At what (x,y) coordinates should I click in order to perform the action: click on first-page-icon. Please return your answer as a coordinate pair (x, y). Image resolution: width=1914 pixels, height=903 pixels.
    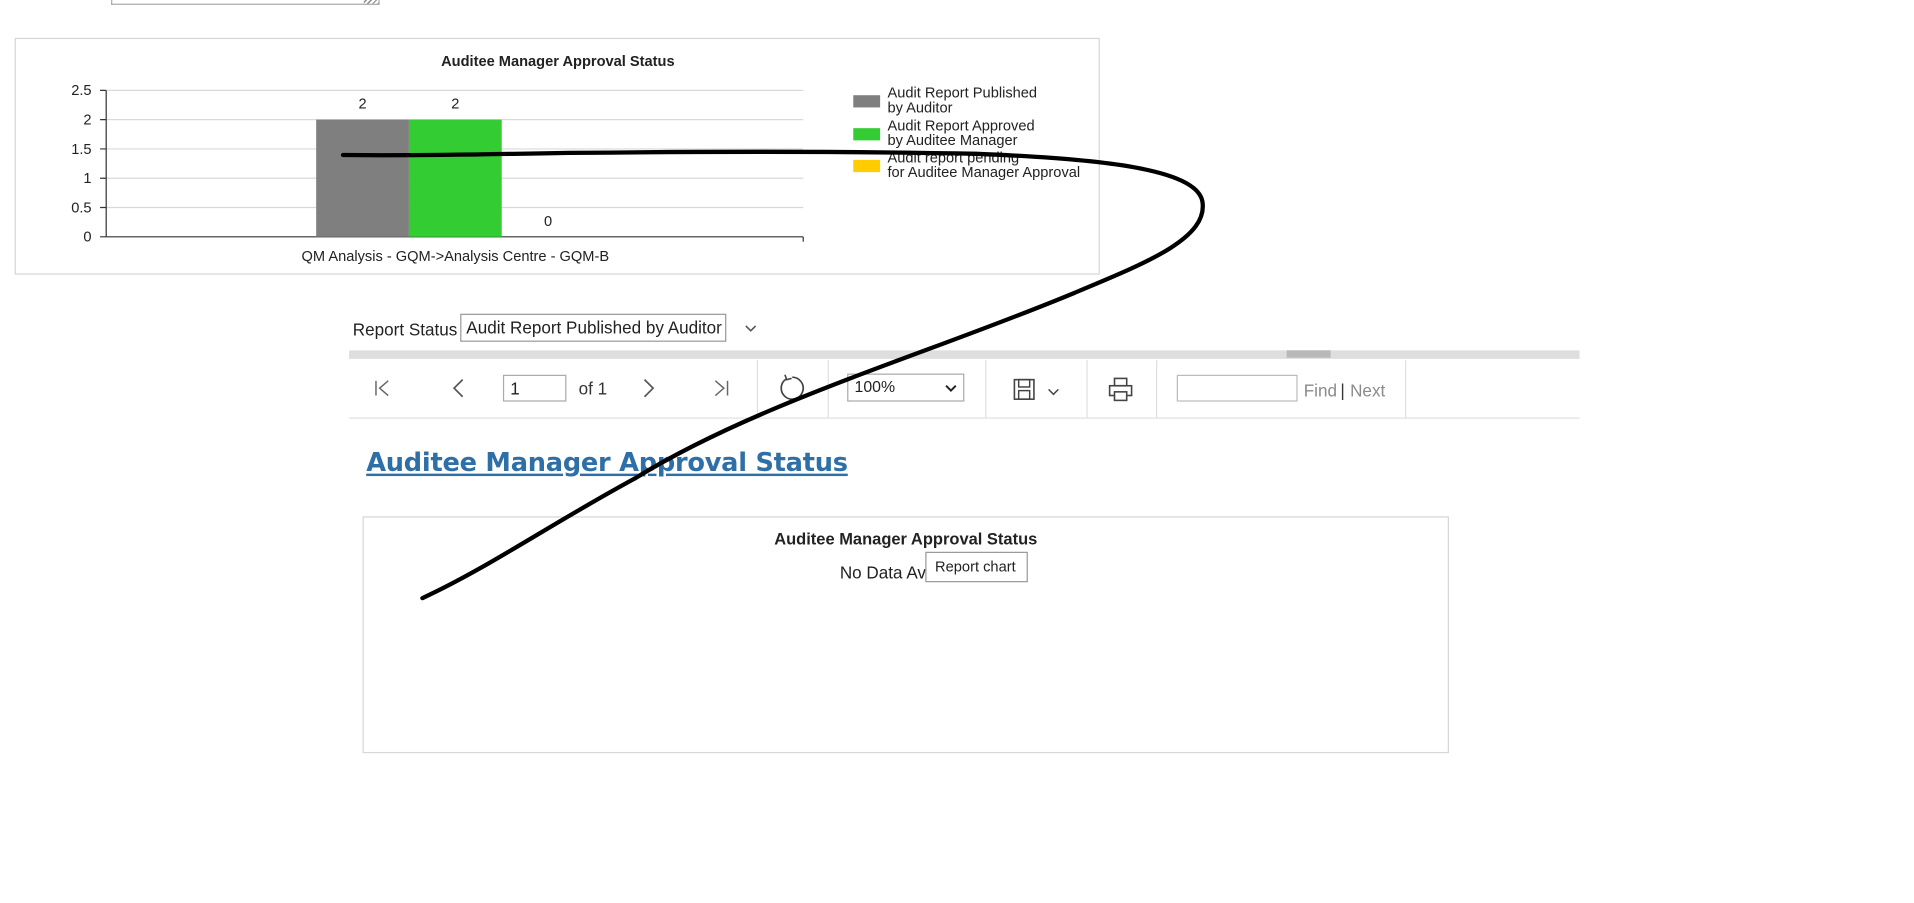
    Looking at the image, I should click on (382, 388).